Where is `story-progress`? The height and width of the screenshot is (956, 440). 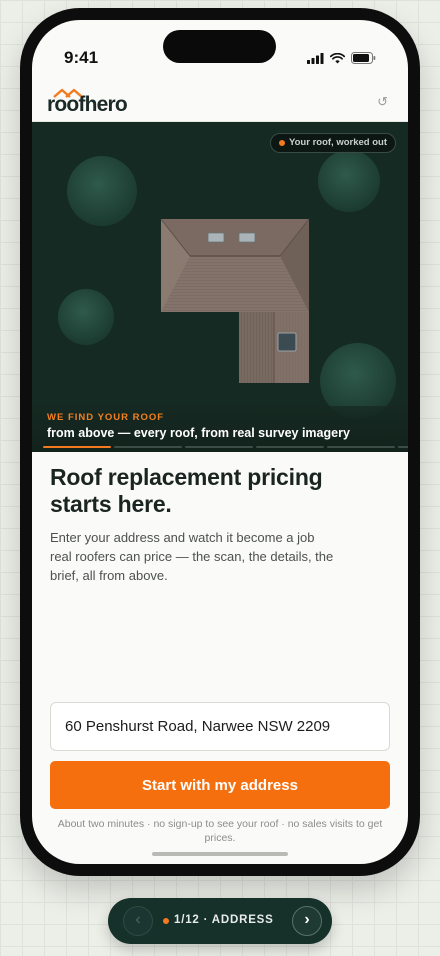 story-progress is located at coordinates (225, 447).